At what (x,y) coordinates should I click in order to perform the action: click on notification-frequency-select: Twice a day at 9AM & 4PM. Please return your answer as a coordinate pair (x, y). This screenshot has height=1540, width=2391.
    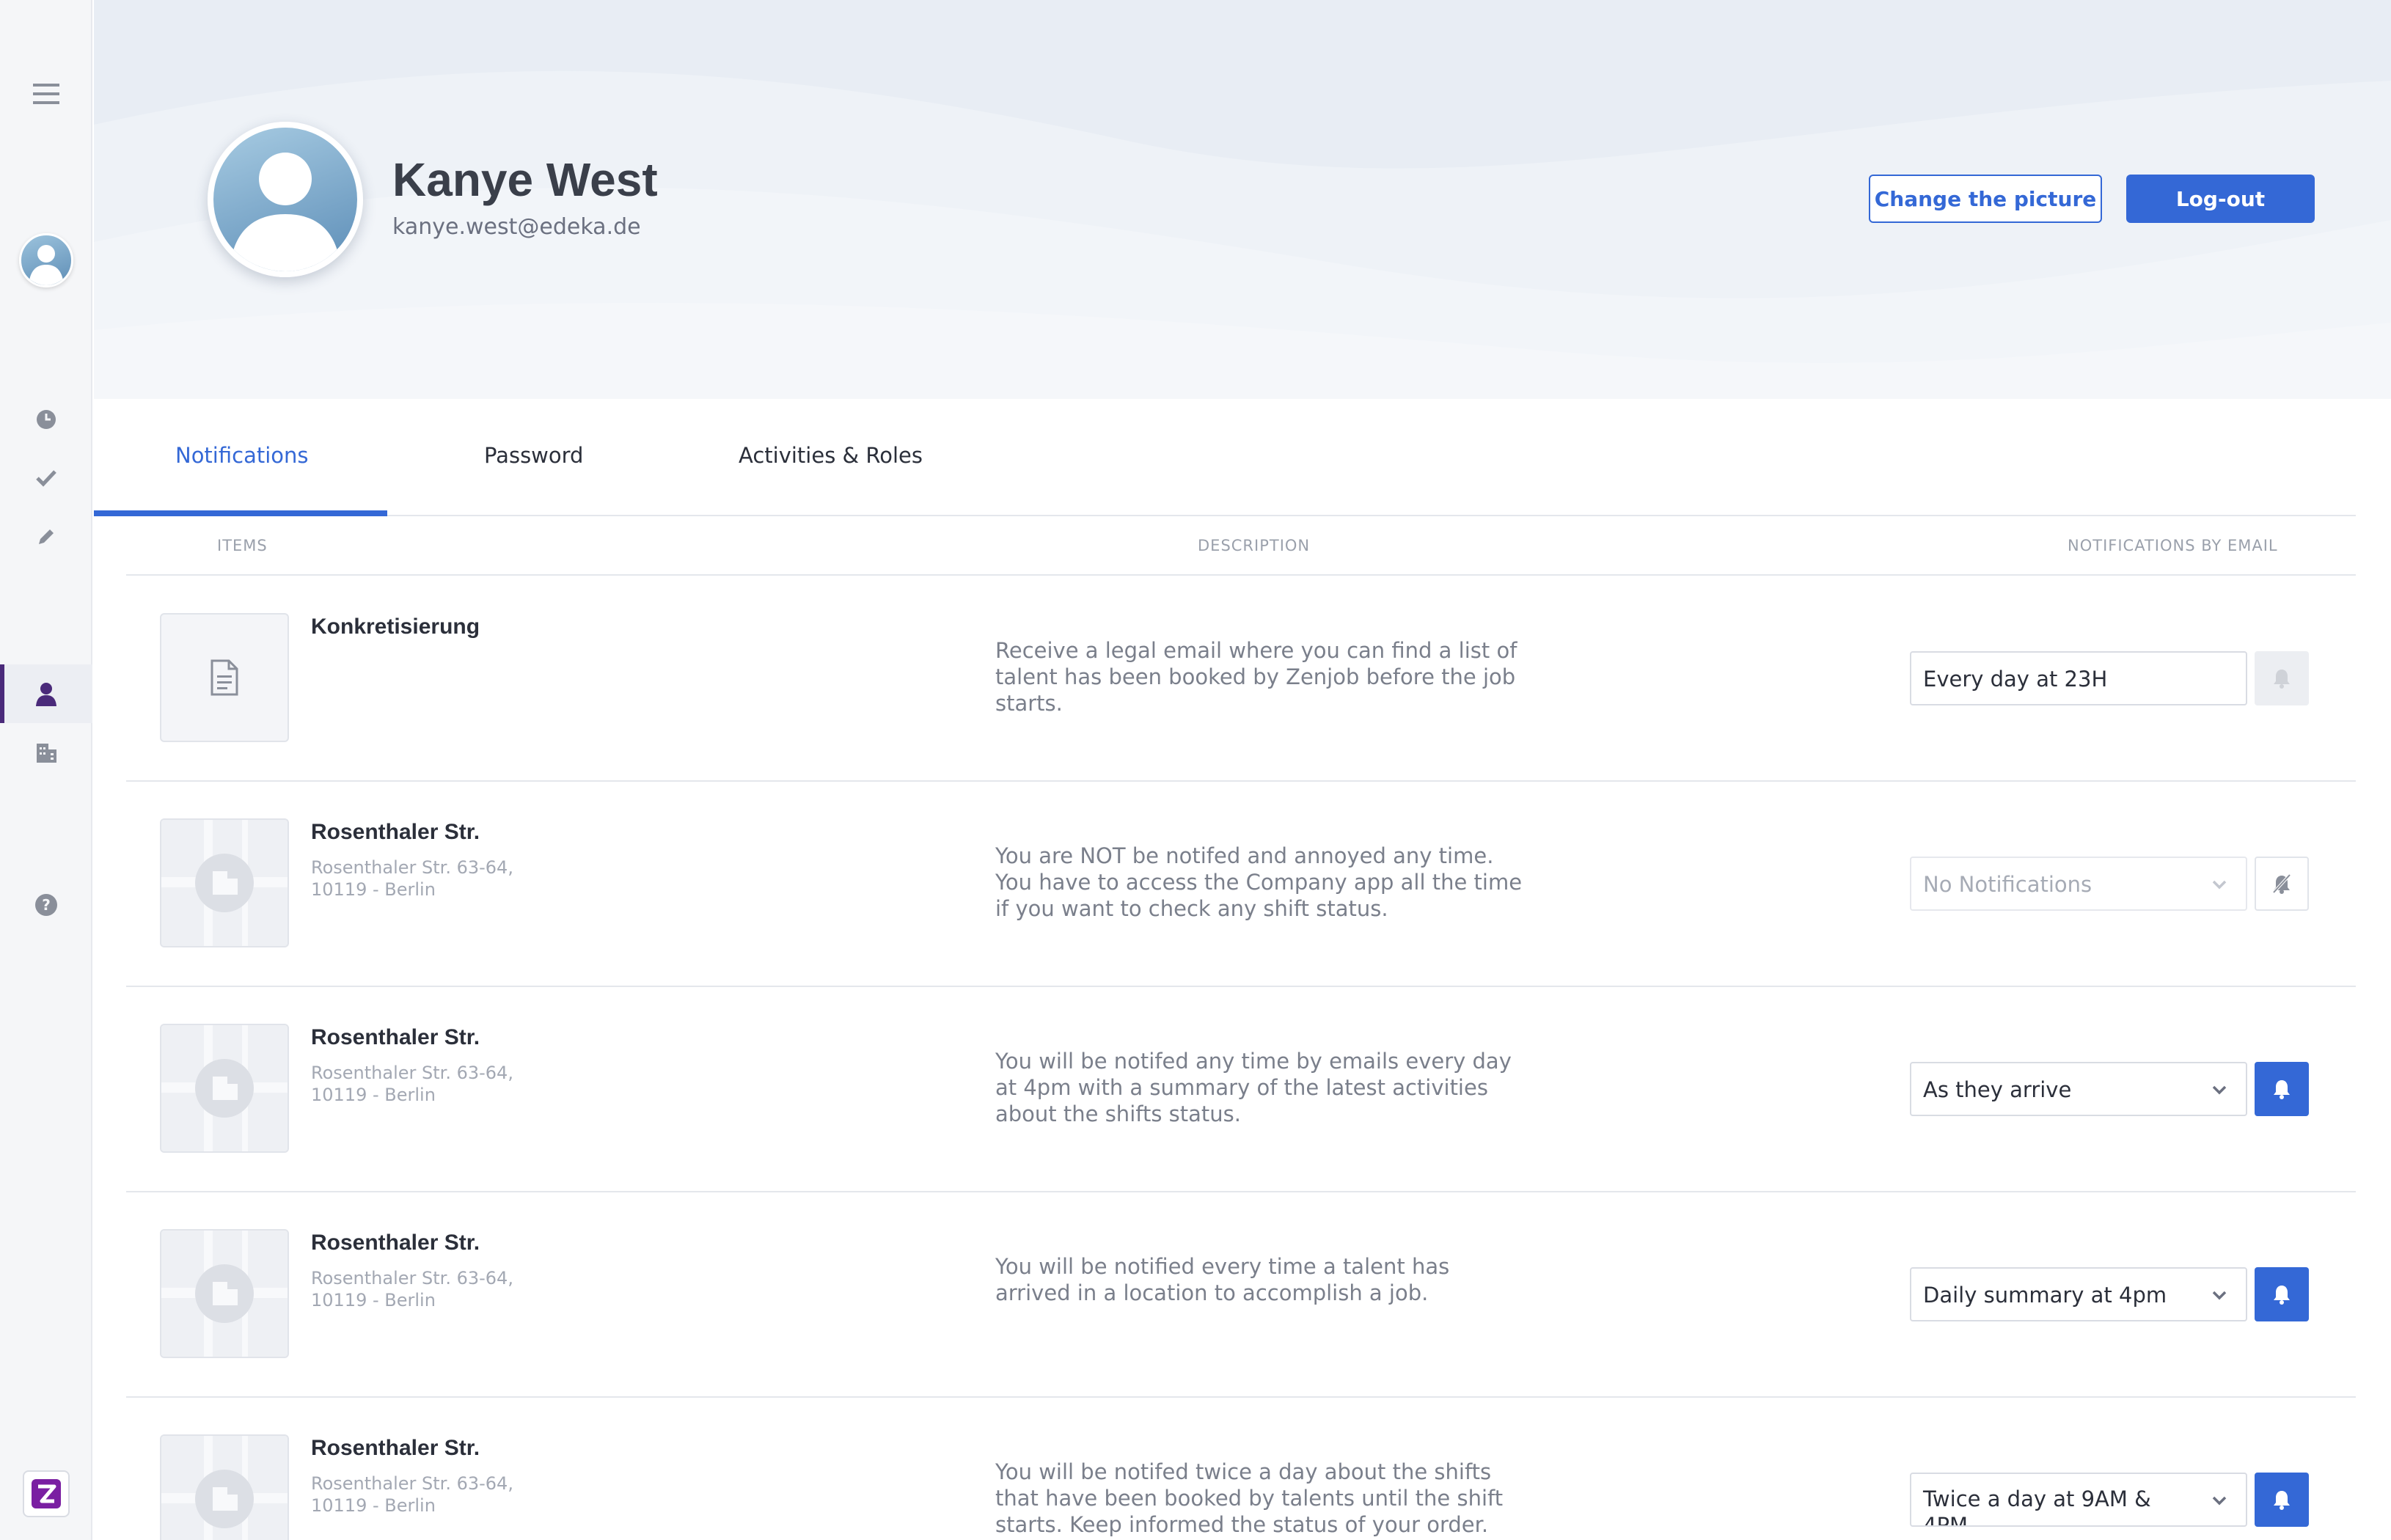
    Looking at the image, I should click on (2078, 1500).